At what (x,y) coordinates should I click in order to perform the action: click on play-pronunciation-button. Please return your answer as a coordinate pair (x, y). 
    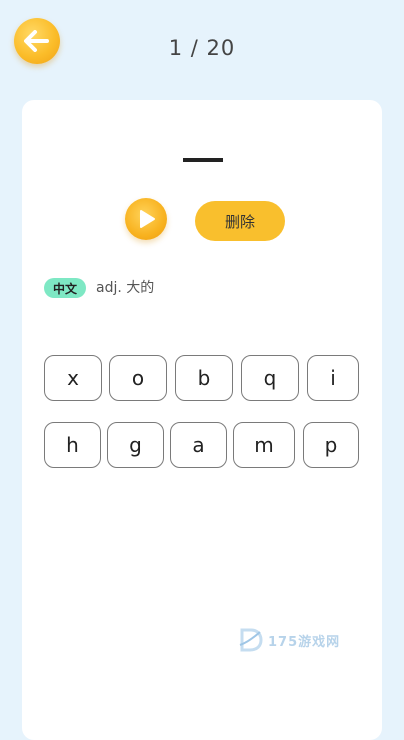
    Looking at the image, I should click on (146, 219).